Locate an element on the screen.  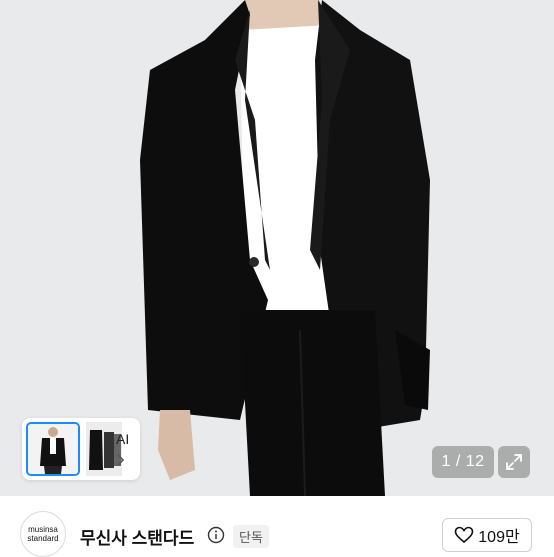
expand-icon is located at coordinates (514, 462).